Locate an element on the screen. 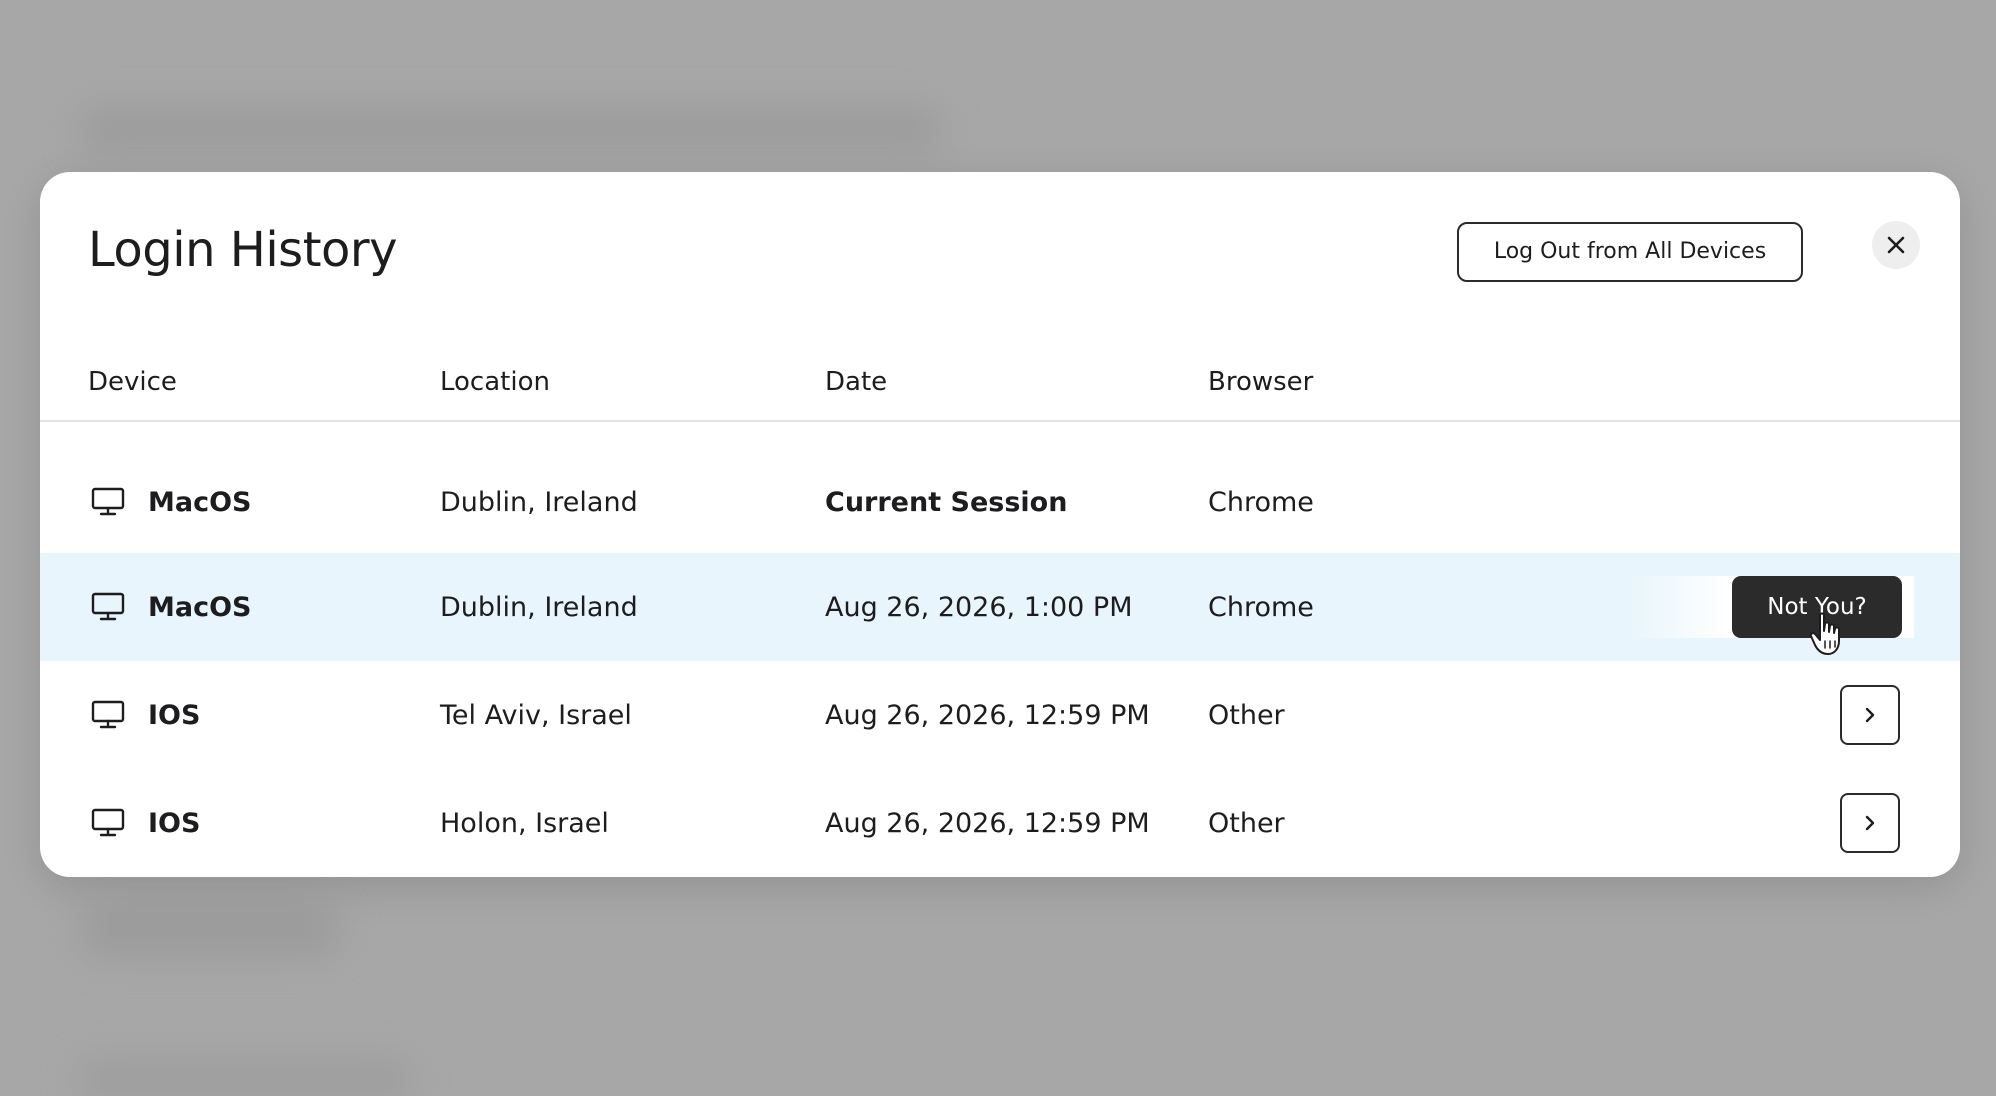 The width and height of the screenshot is (1996, 1096). location-cell: Holon, Israel is located at coordinates (524, 823).